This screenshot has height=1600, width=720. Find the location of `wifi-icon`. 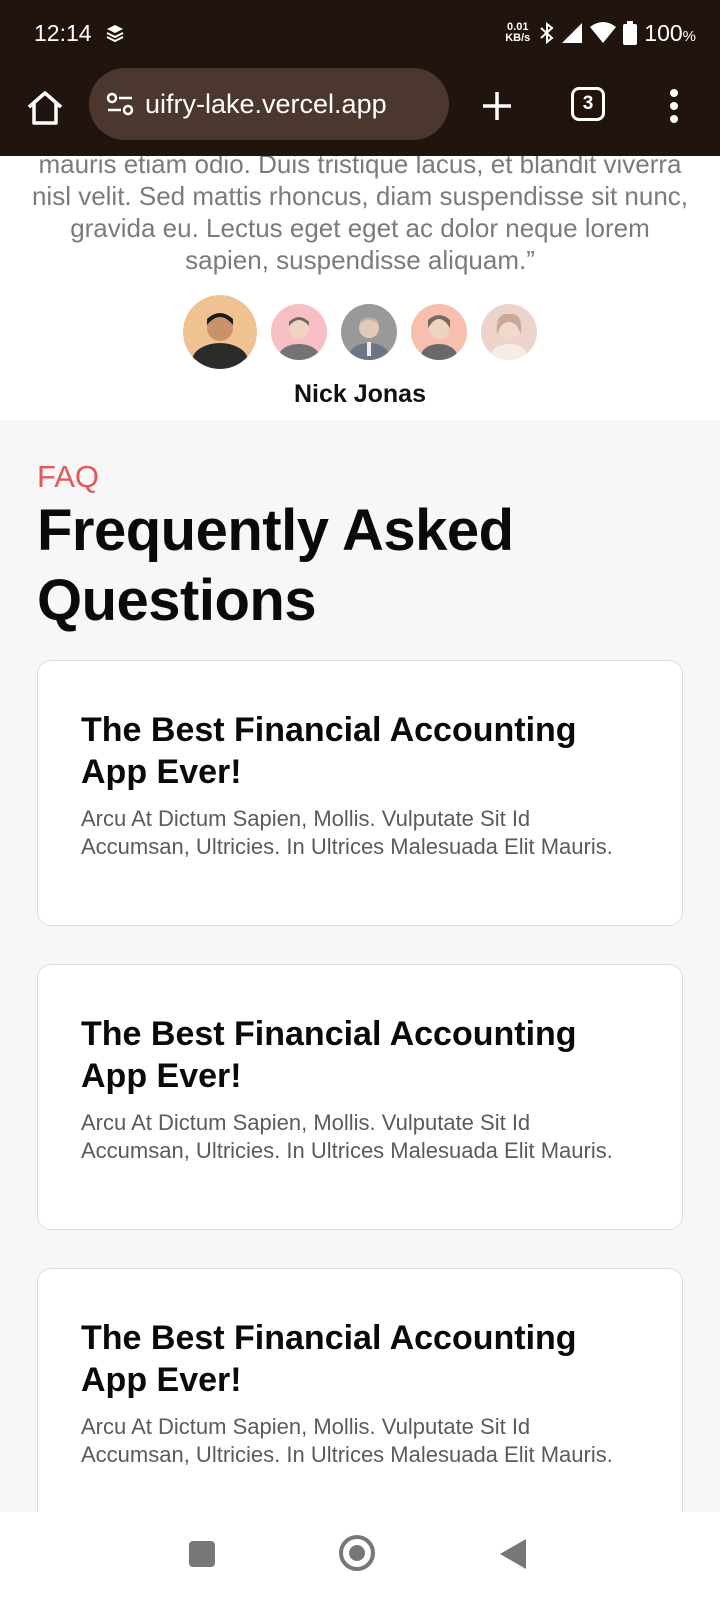

wifi-icon is located at coordinates (603, 32).